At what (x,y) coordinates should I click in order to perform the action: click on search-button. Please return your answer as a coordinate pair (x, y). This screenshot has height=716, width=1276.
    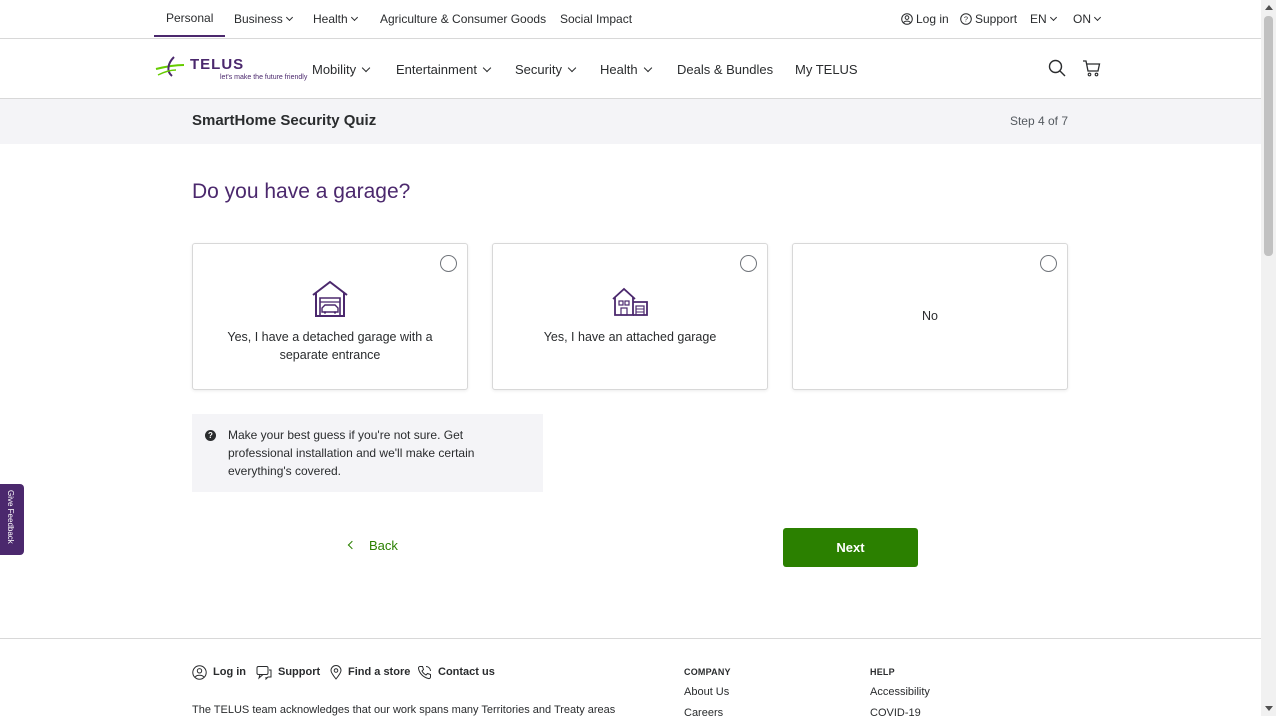
    Looking at the image, I should click on (1057, 68).